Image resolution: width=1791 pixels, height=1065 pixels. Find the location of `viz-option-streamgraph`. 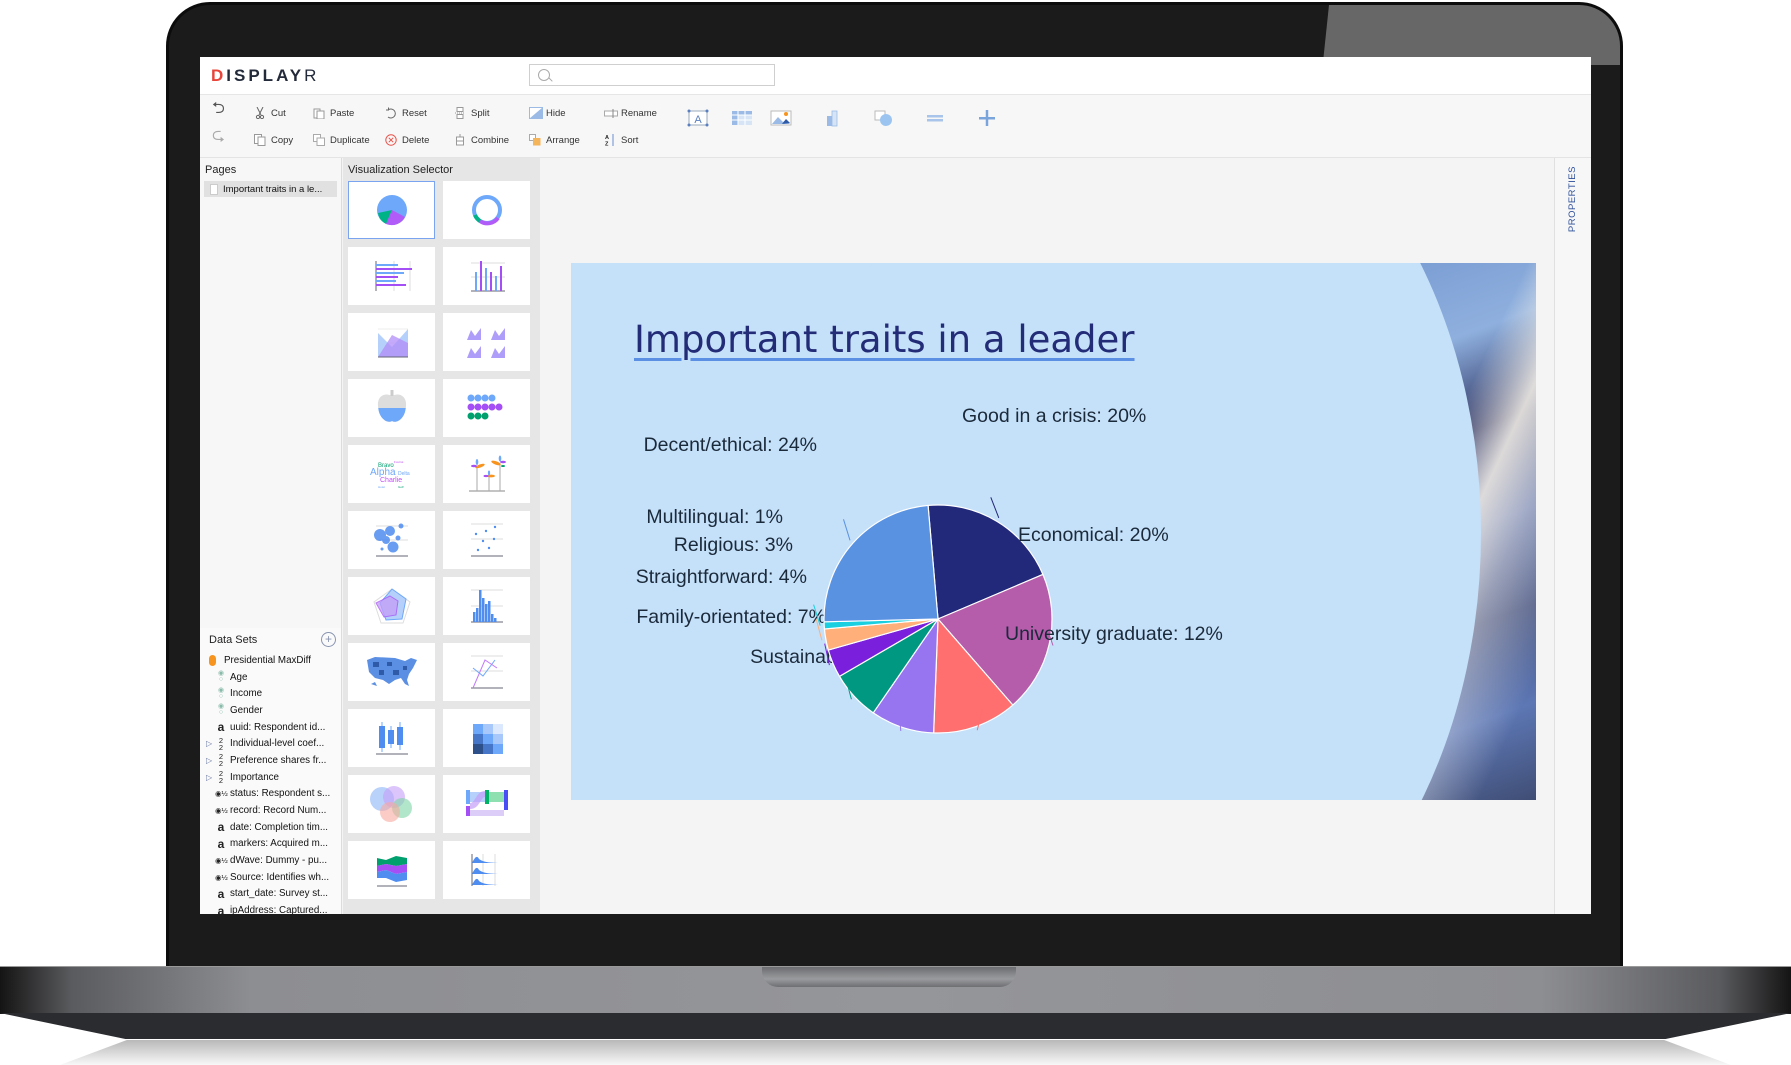

viz-option-streamgraph is located at coordinates (391, 870).